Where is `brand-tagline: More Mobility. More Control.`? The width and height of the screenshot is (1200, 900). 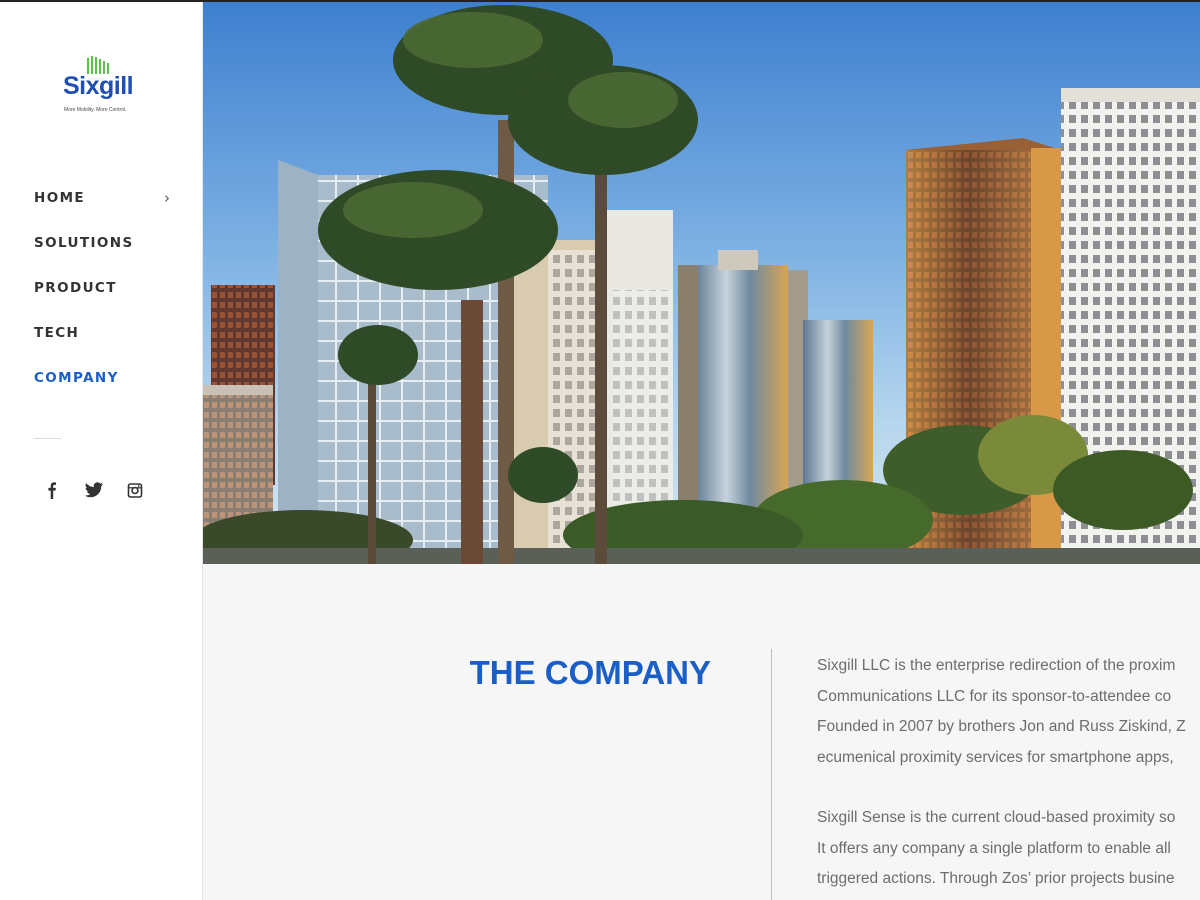 brand-tagline: More Mobility. More Control. is located at coordinates (95, 110).